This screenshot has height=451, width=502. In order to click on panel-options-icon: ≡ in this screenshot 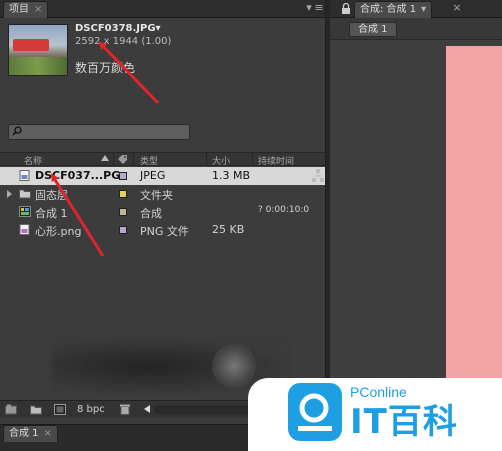, I will do `click(319, 8)`.